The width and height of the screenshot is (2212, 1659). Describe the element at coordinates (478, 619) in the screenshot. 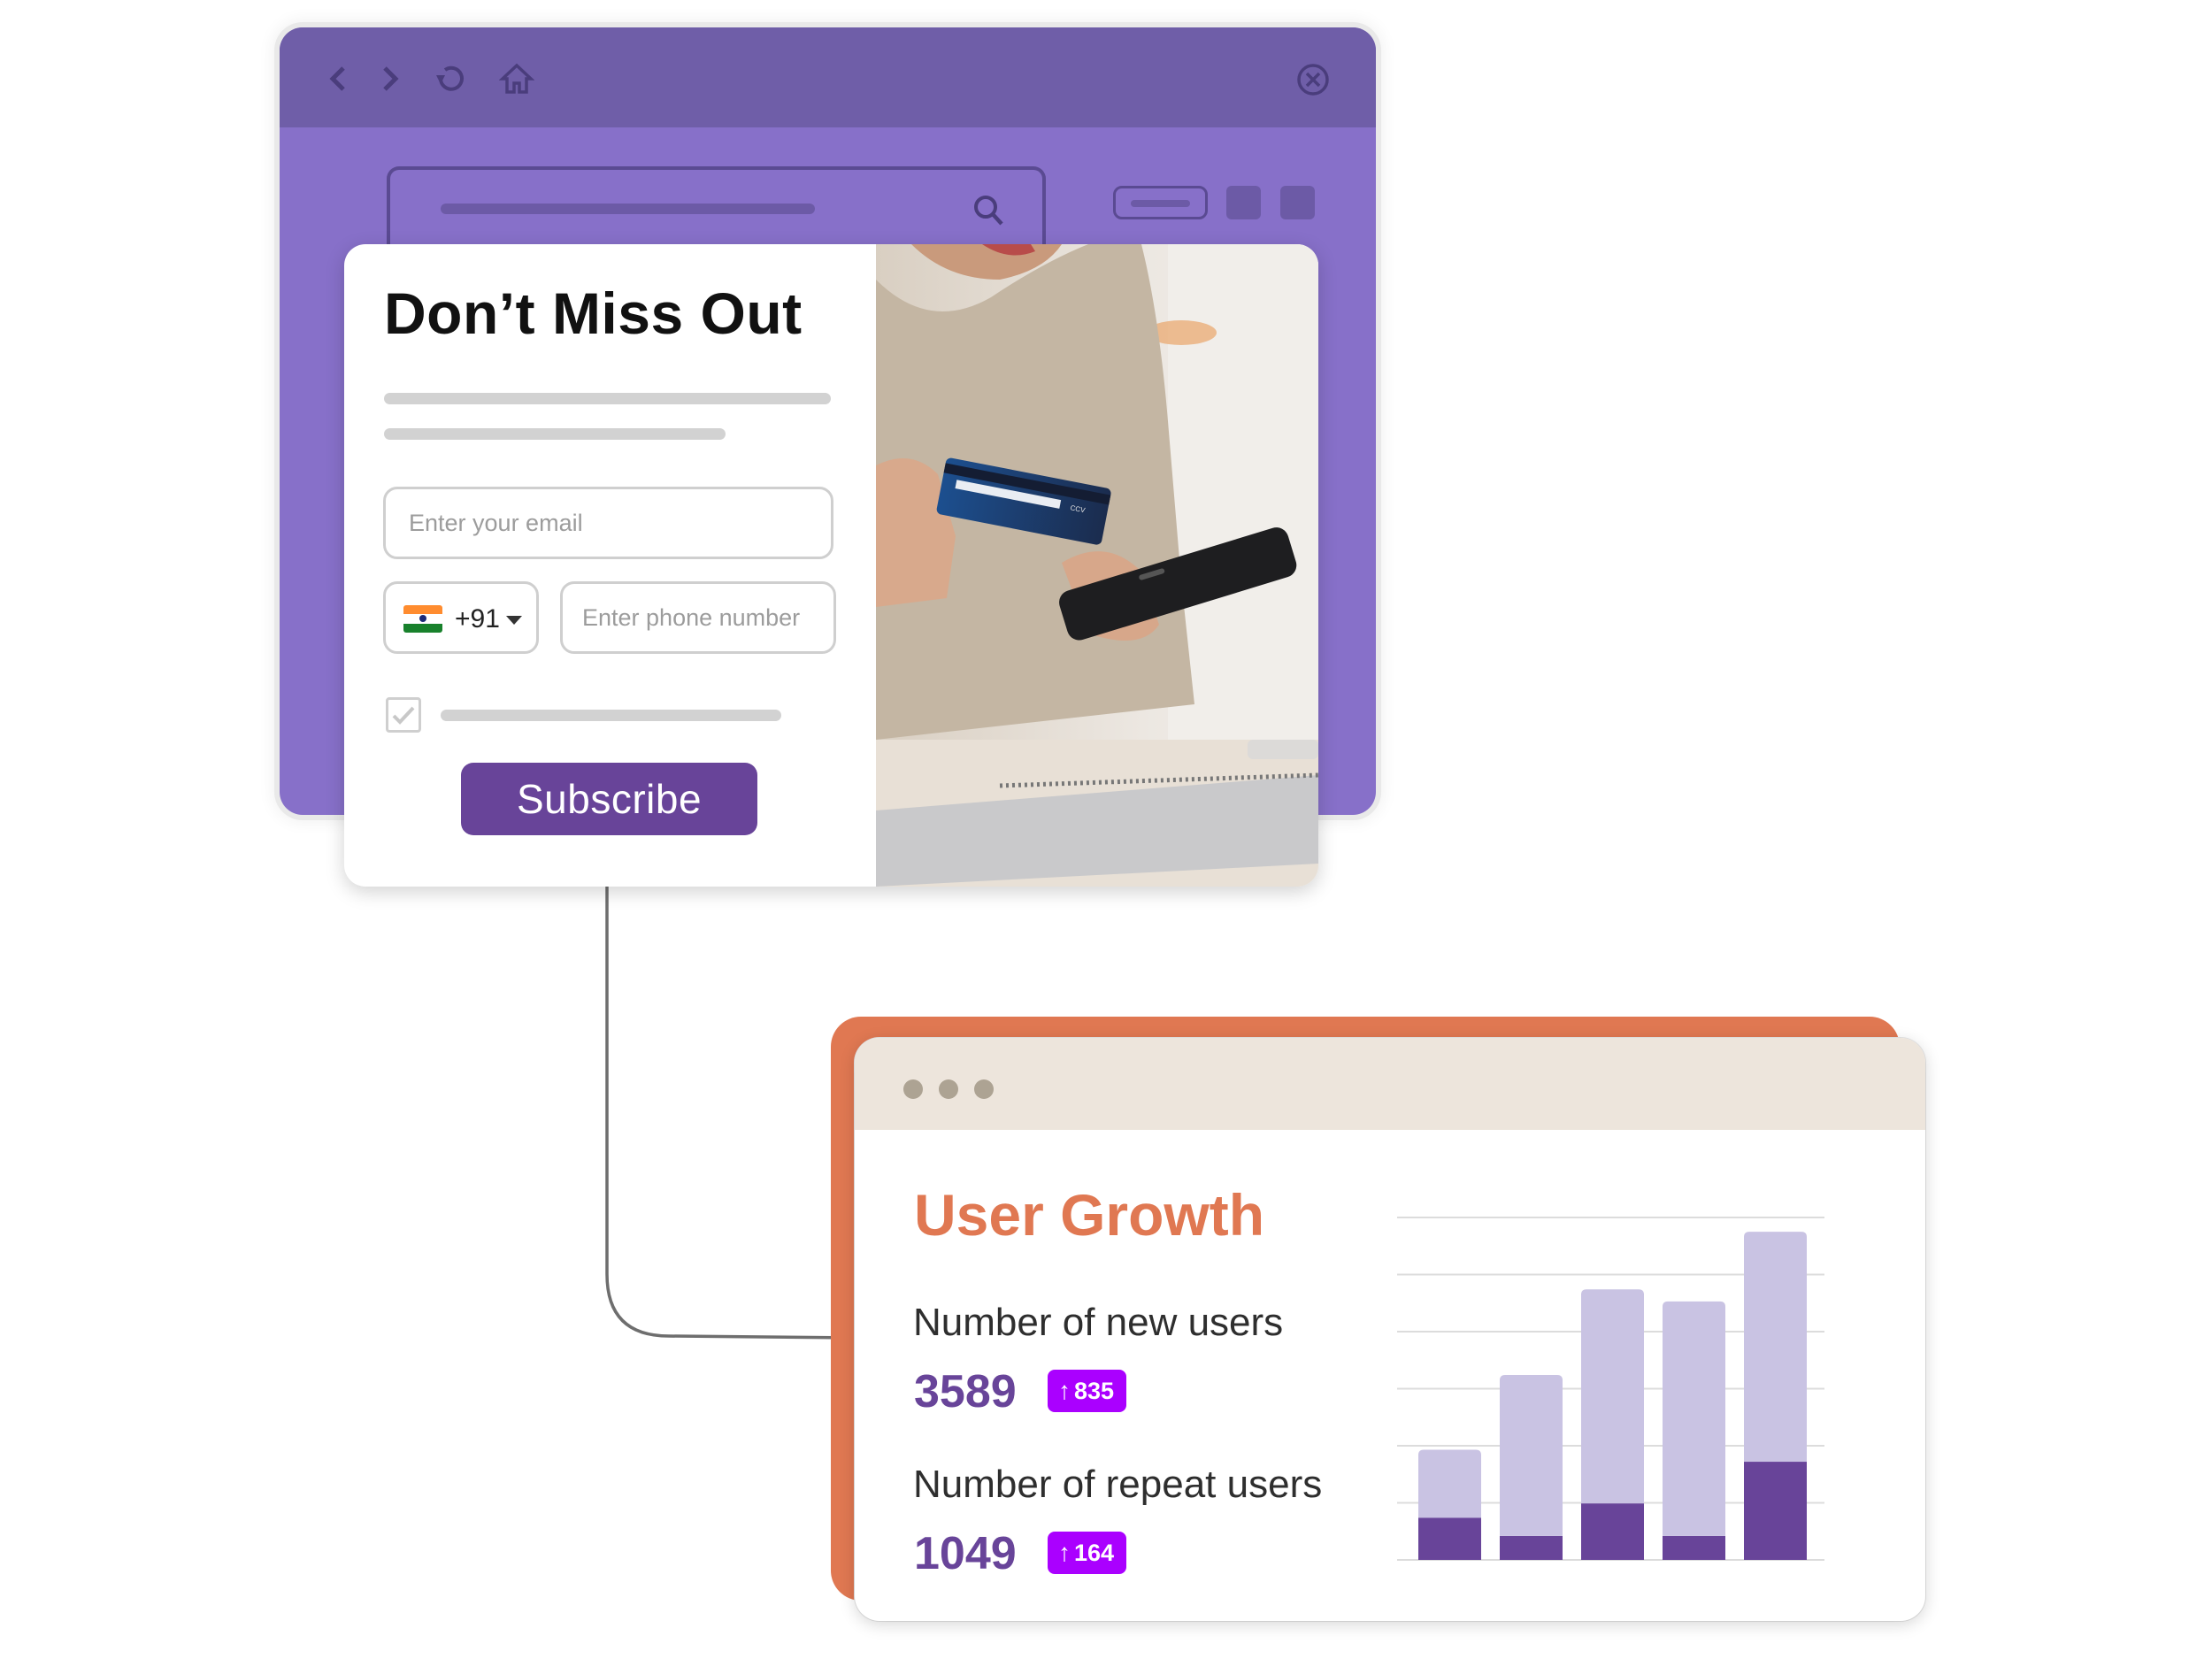

I see `country-code: +91` at that location.